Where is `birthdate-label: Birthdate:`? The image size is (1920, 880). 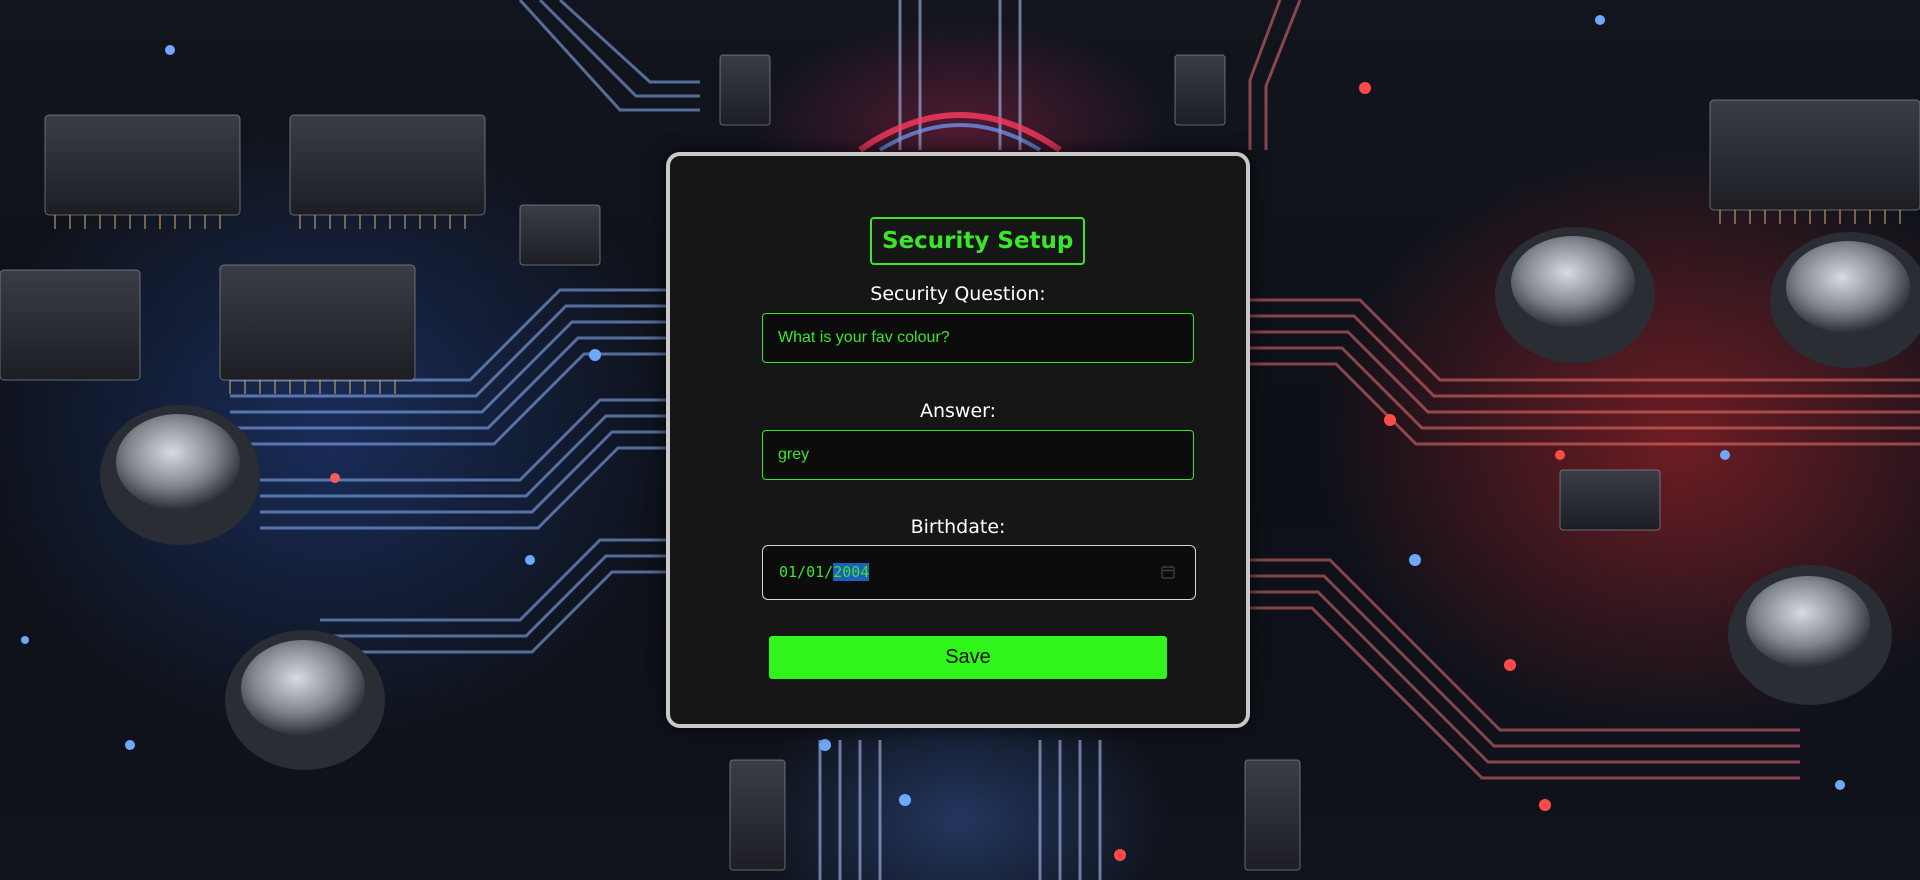
birthdate-label: Birthdate: is located at coordinates (958, 527).